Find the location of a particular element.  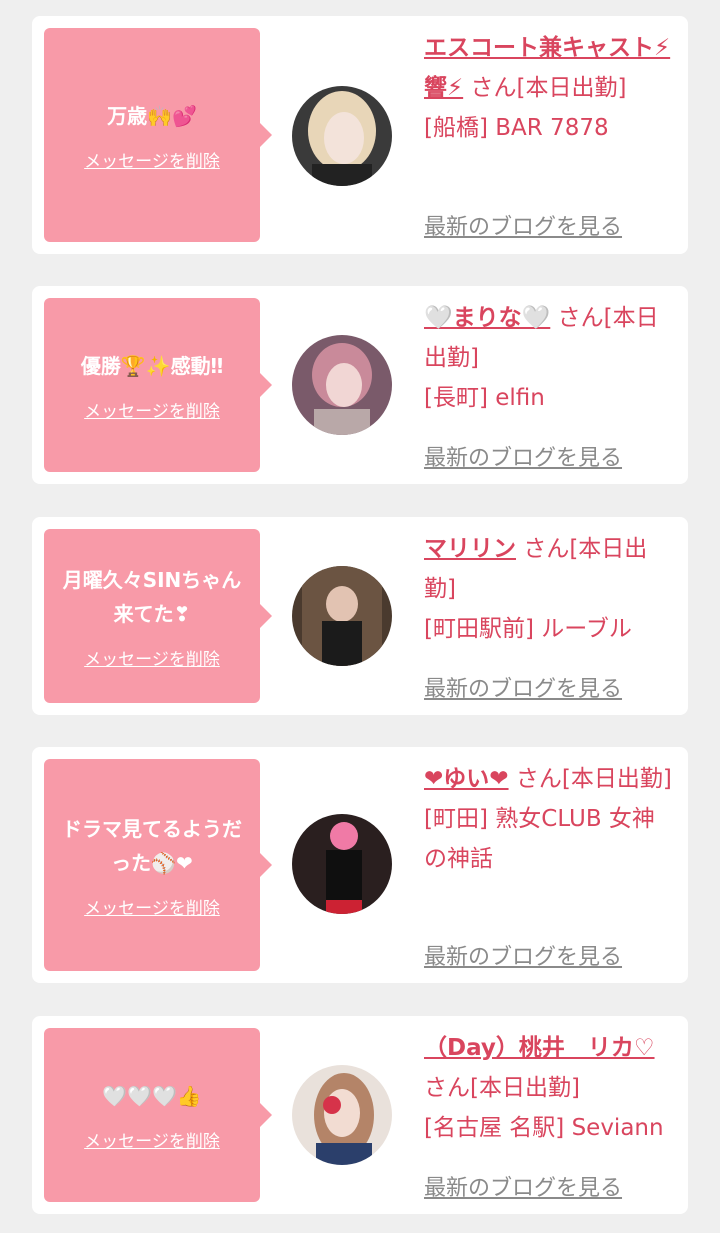

message-bubble: ドラマ見てるようだった⚾❤ メッセージを削除 is located at coordinates (158, 865).